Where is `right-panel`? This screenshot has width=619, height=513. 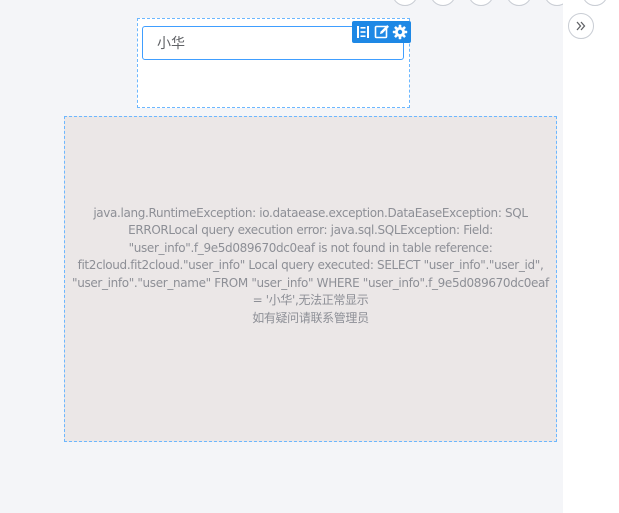 right-panel is located at coordinates (591, 256).